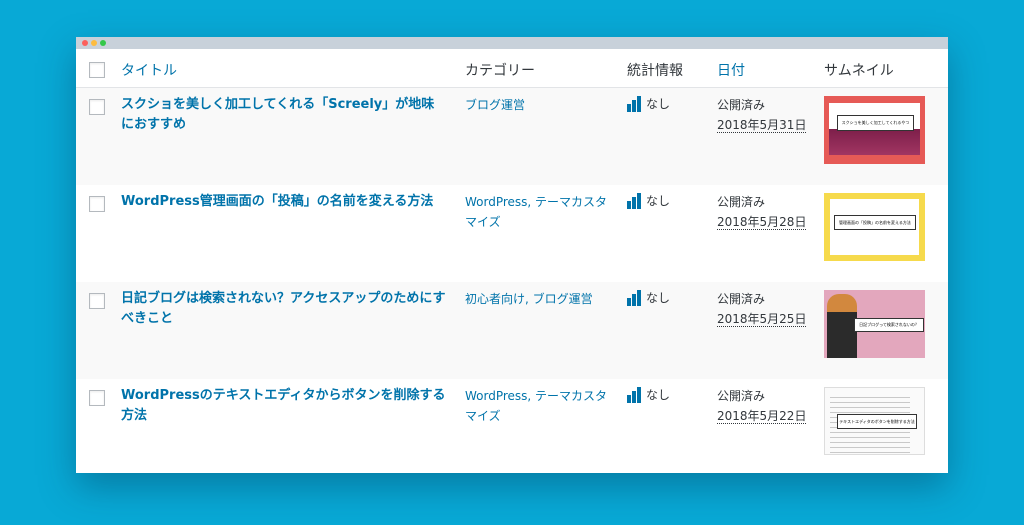 The height and width of the screenshot is (525, 1024). What do you see at coordinates (889, 325) in the screenshot?
I see `thumbnail-caption: 日記ブログって検索されないの？` at bounding box center [889, 325].